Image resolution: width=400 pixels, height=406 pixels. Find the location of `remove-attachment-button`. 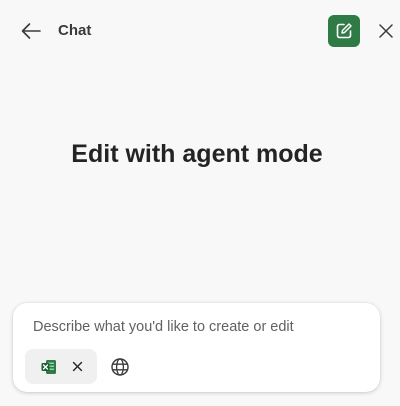

remove-attachment-button is located at coordinates (77, 366).